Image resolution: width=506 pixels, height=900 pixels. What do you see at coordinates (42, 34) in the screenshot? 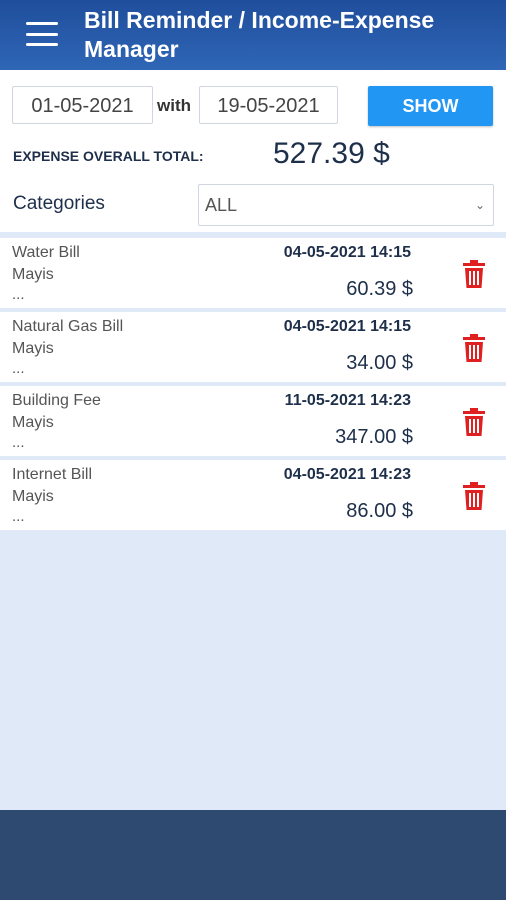
I see `hamburger-menu-icon` at bounding box center [42, 34].